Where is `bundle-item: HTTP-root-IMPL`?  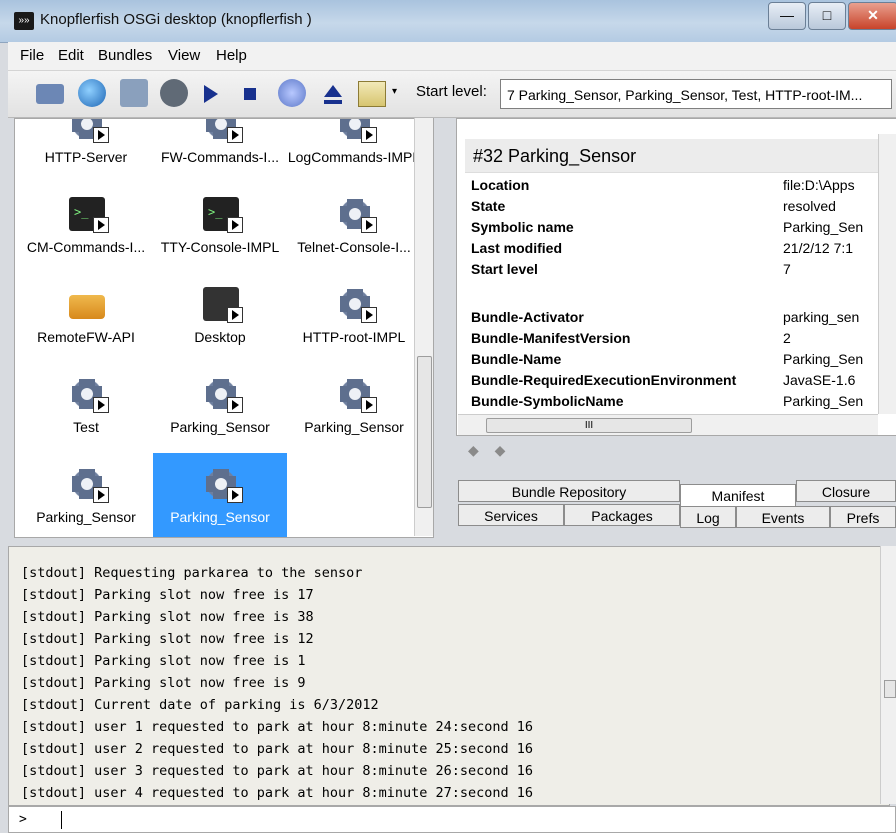
bundle-item: HTTP-root-IMPL is located at coordinates (354, 317).